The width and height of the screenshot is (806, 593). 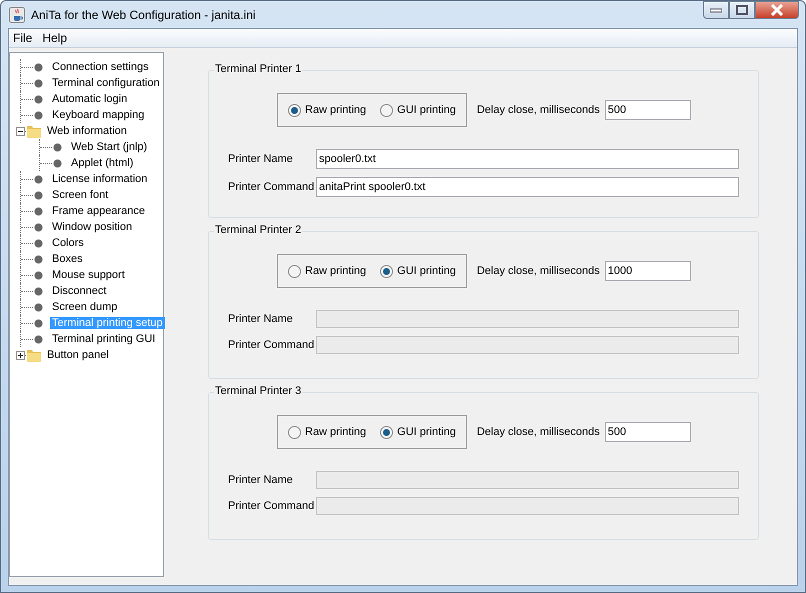 I want to click on tree-item: Keyboard mapping, so click(x=98, y=115).